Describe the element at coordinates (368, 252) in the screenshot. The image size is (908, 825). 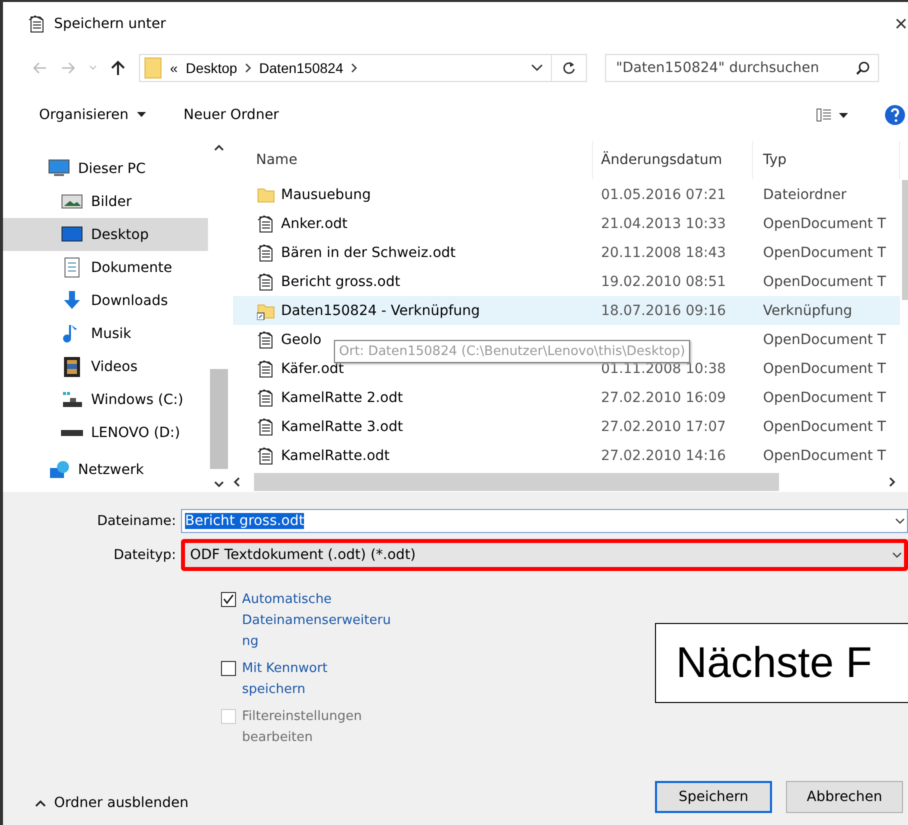
I see `file-name: Bären in der Schweiz.odt` at that location.